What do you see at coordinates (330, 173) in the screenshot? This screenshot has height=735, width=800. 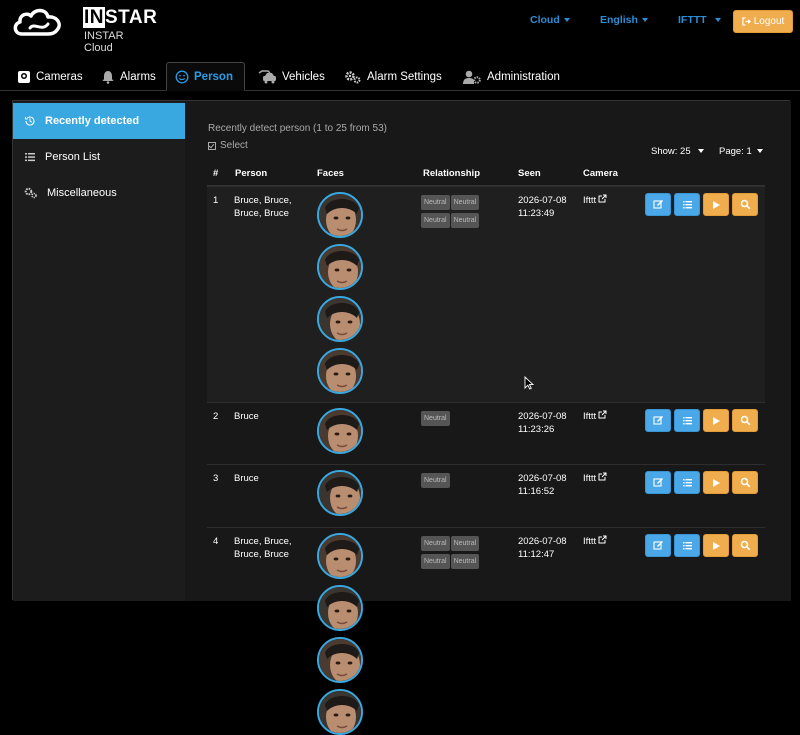 I see `column-header-faces: Faces` at bounding box center [330, 173].